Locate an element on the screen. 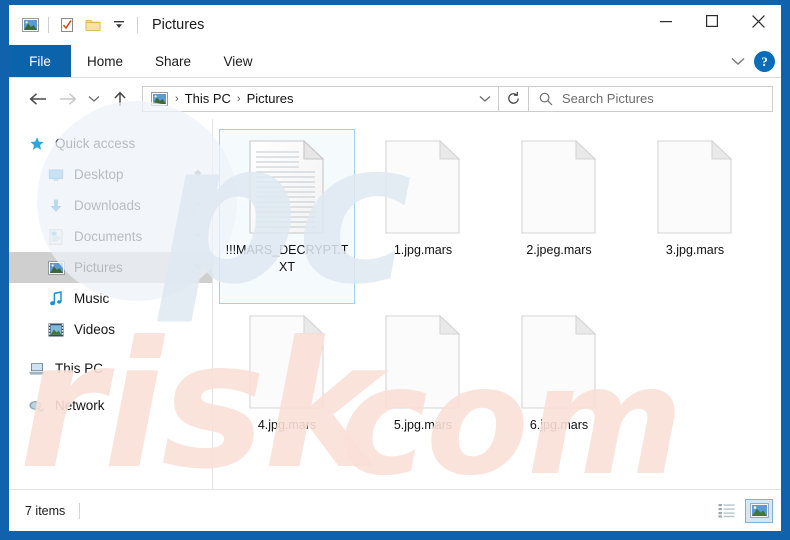 The height and width of the screenshot is (540, 790). sidebar-item-documents: Documents is located at coordinates (110, 236).